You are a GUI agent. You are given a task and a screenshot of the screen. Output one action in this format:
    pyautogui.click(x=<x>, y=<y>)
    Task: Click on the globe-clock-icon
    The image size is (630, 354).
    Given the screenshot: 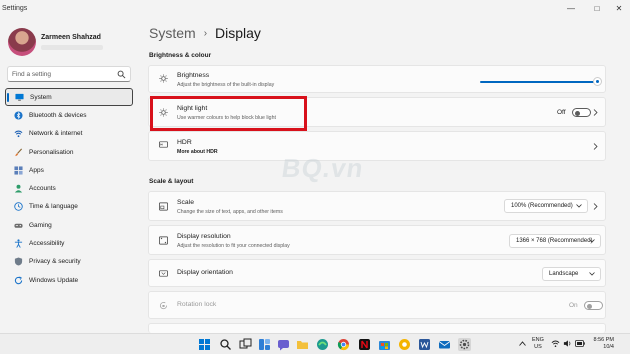 What is the action you would take?
    pyautogui.click(x=18, y=207)
    